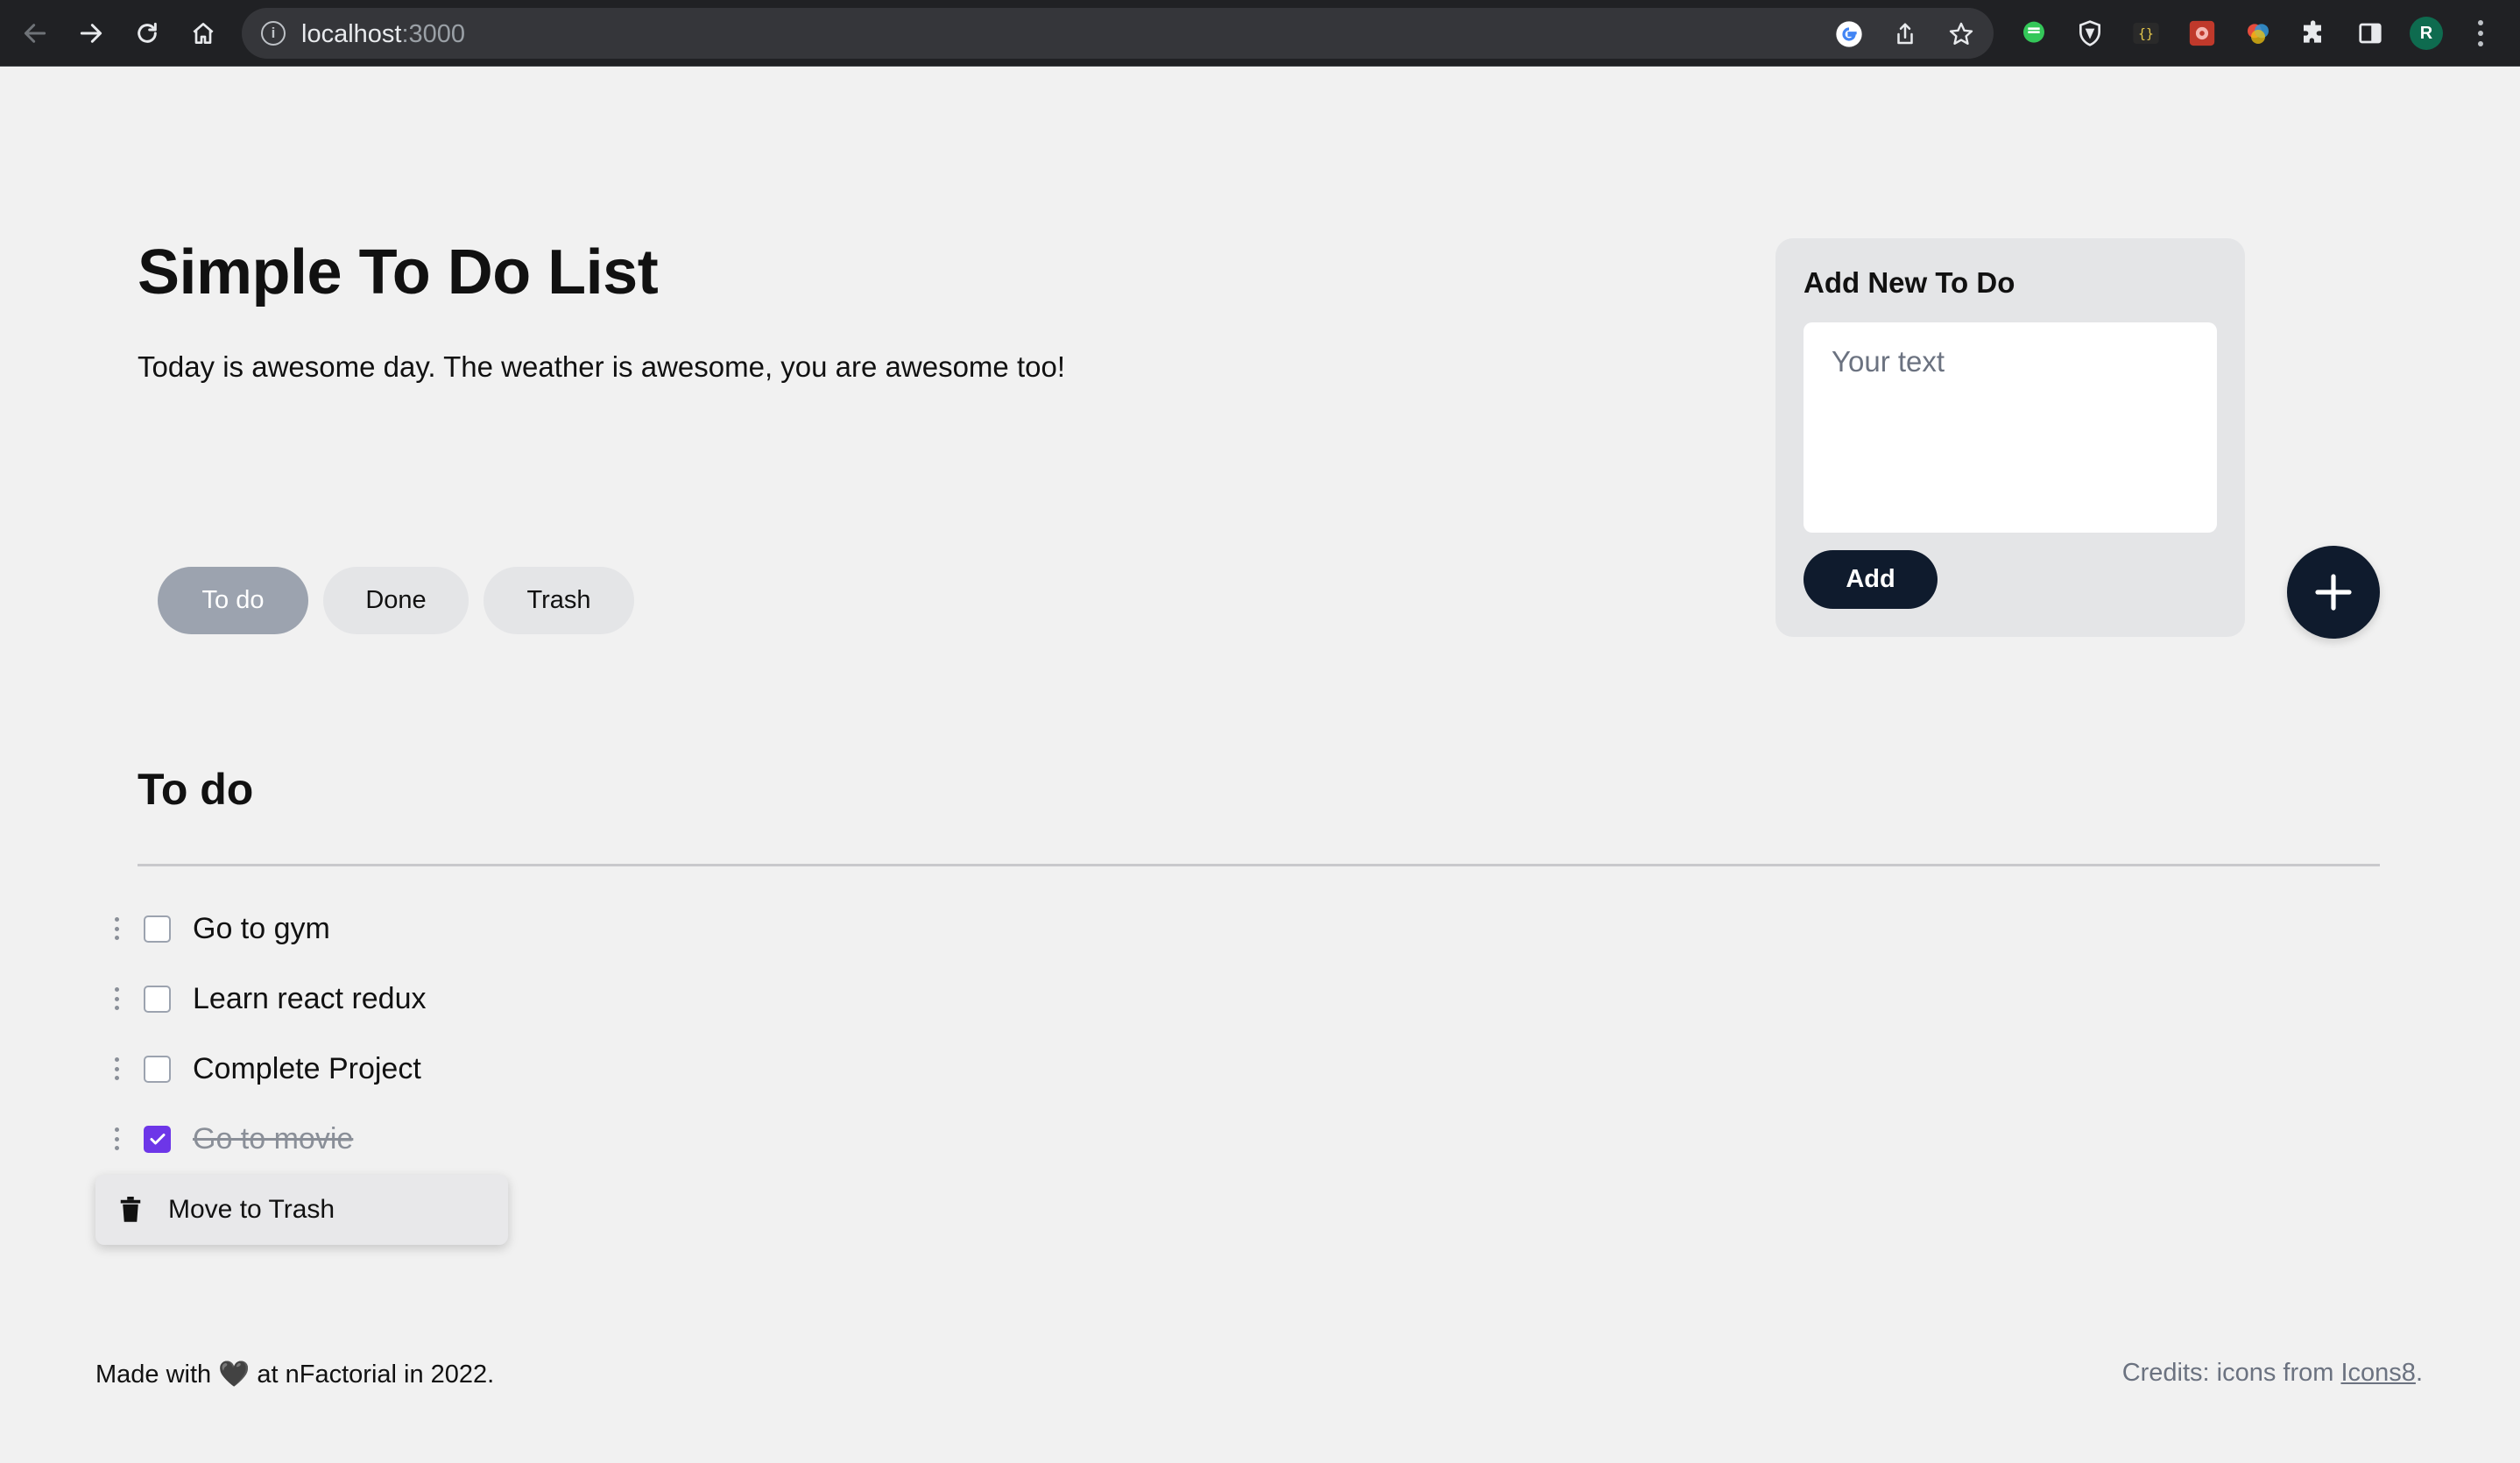 The image size is (2520, 1463). I want to click on footer-credits: Credits: icons from Icons8., so click(2272, 1373).